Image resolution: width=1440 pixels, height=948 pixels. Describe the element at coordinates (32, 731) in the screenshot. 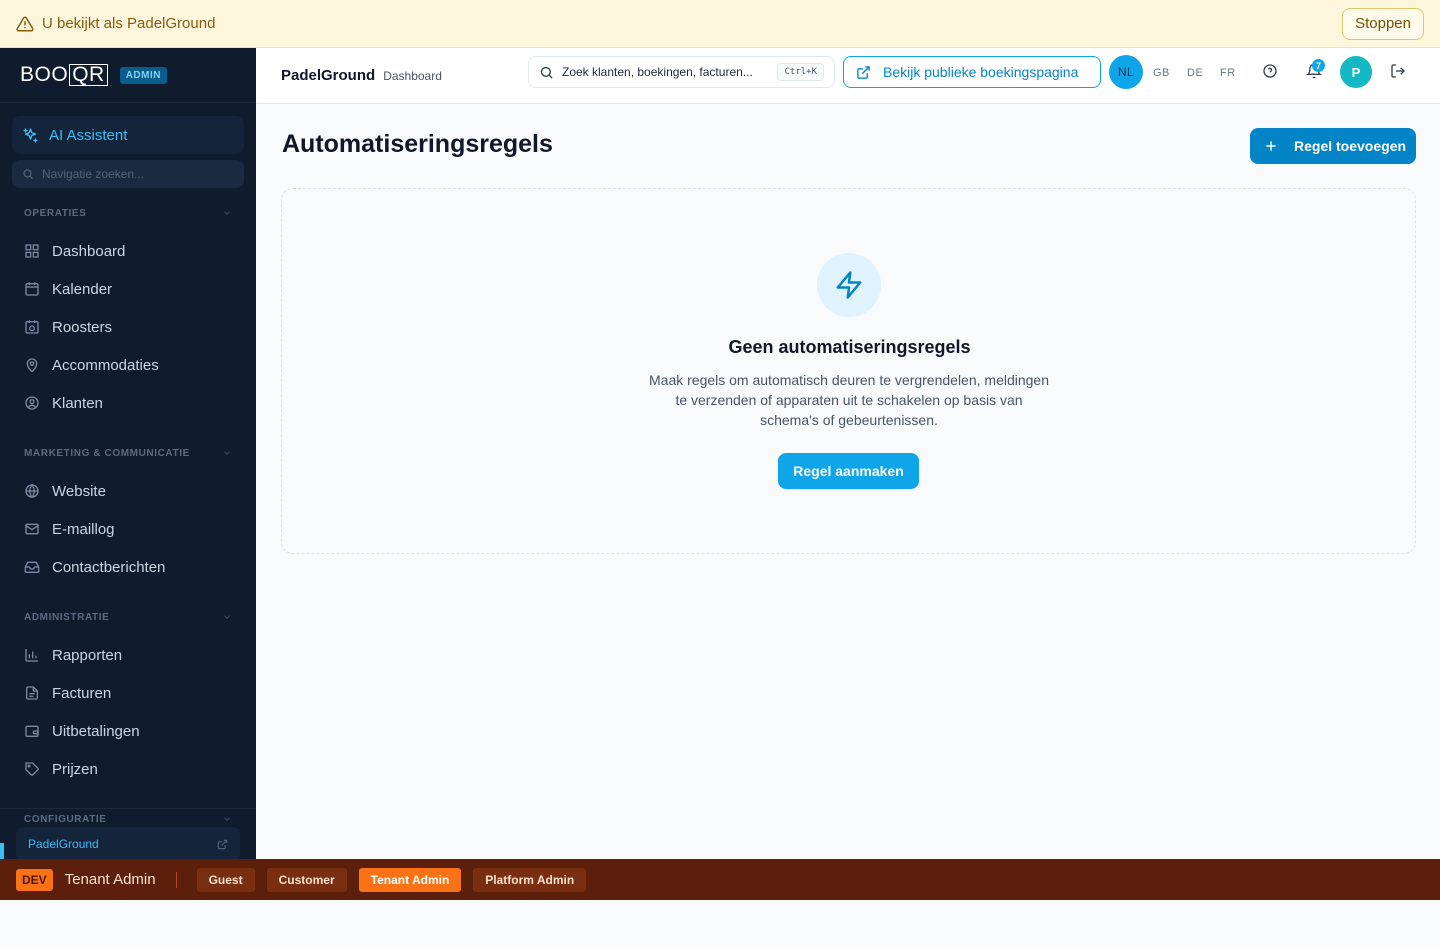

I see `wallet-icon` at that location.